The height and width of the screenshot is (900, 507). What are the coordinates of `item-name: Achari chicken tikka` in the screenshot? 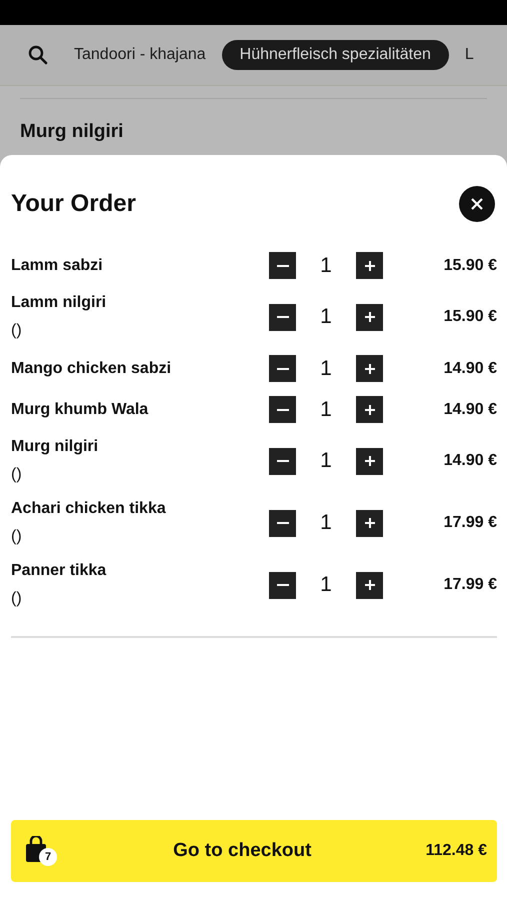 It's located at (89, 509).